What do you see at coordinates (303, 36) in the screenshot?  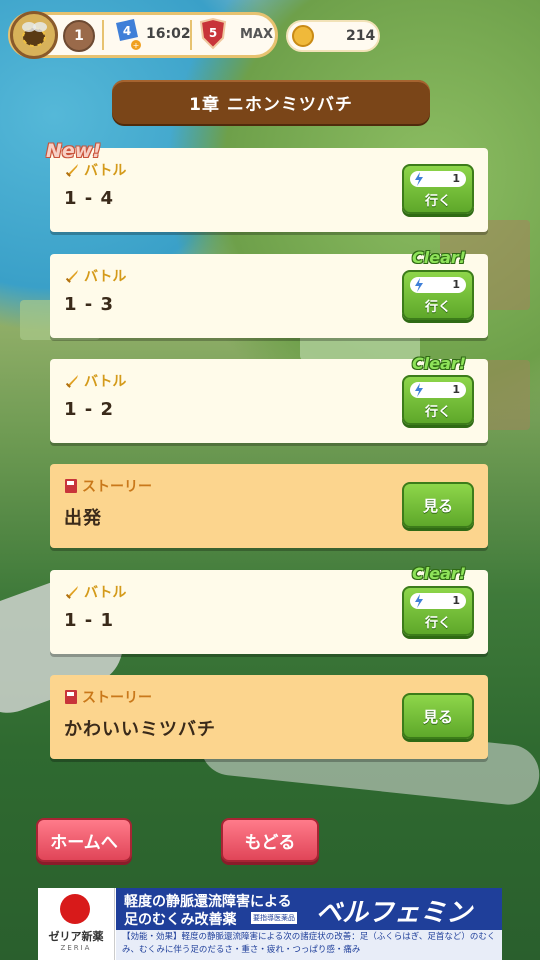 I see `coin-icon` at bounding box center [303, 36].